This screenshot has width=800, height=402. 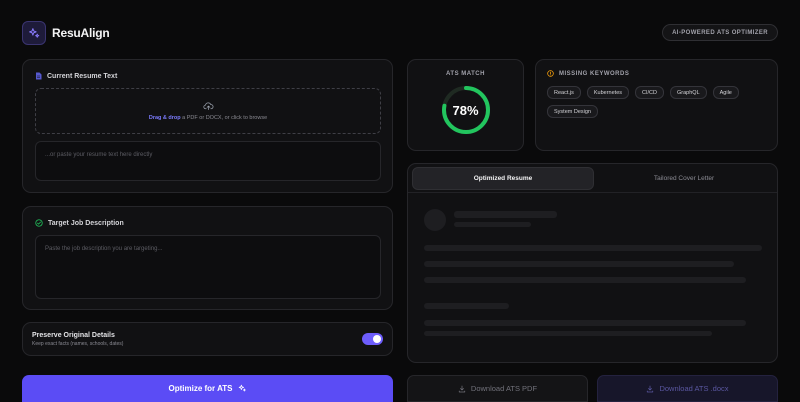 I want to click on download-pdf-label: Download ATS PDF, so click(x=504, y=388).